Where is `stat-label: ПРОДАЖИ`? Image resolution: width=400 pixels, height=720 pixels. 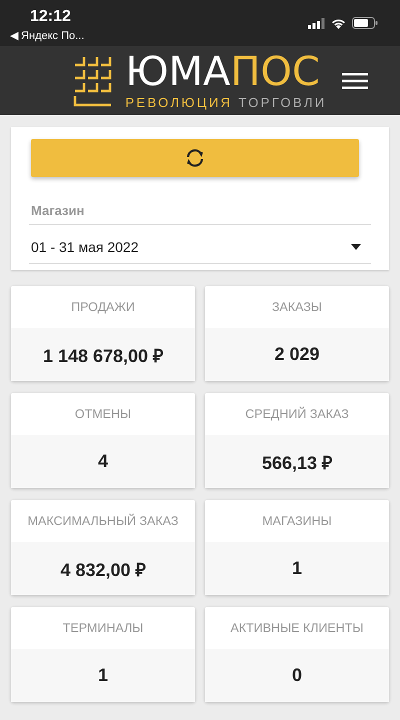 stat-label: ПРОДАЖИ is located at coordinates (103, 307).